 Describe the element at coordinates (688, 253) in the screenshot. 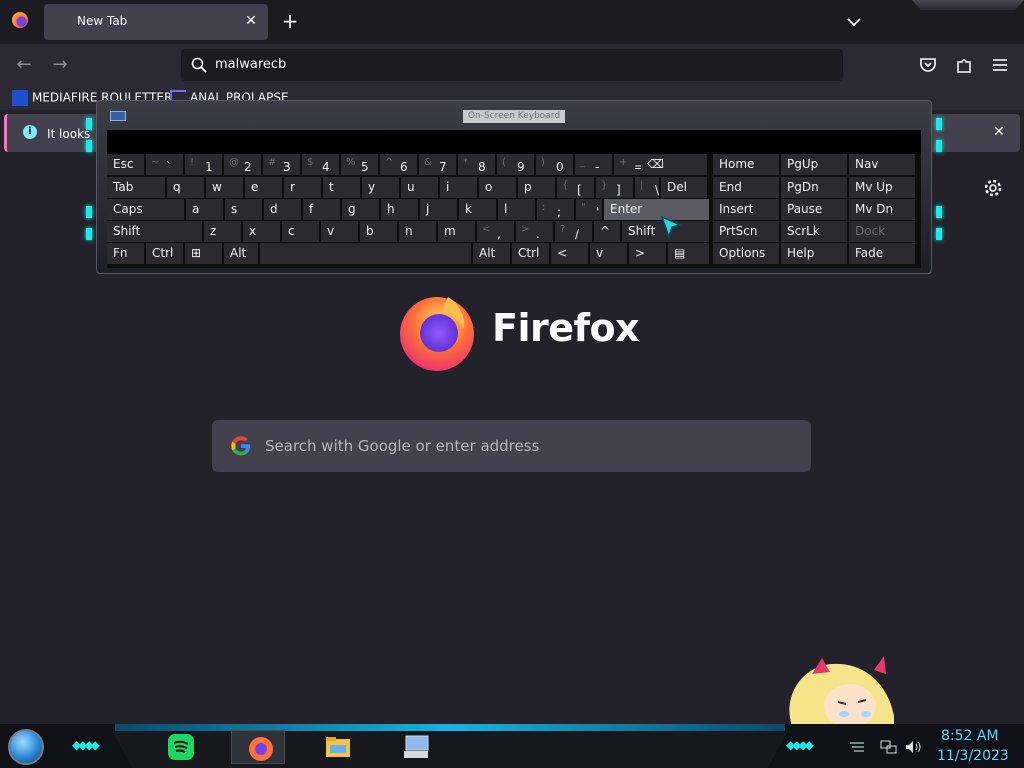

I see `osk-key: ▤` at that location.